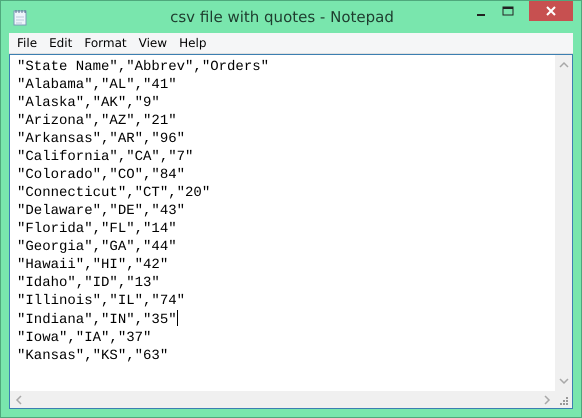 The width and height of the screenshot is (582, 418). What do you see at coordinates (101, 211) in the screenshot?
I see `text-line: "Delaware","DE","43"` at bounding box center [101, 211].